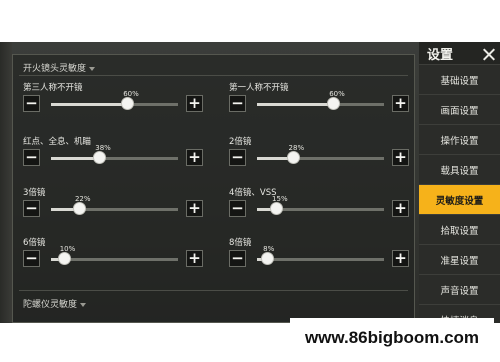 This screenshot has width=500, height=362. What do you see at coordinates (34, 243) in the screenshot?
I see `slider-label: 6倍镜` at bounding box center [34, 243].